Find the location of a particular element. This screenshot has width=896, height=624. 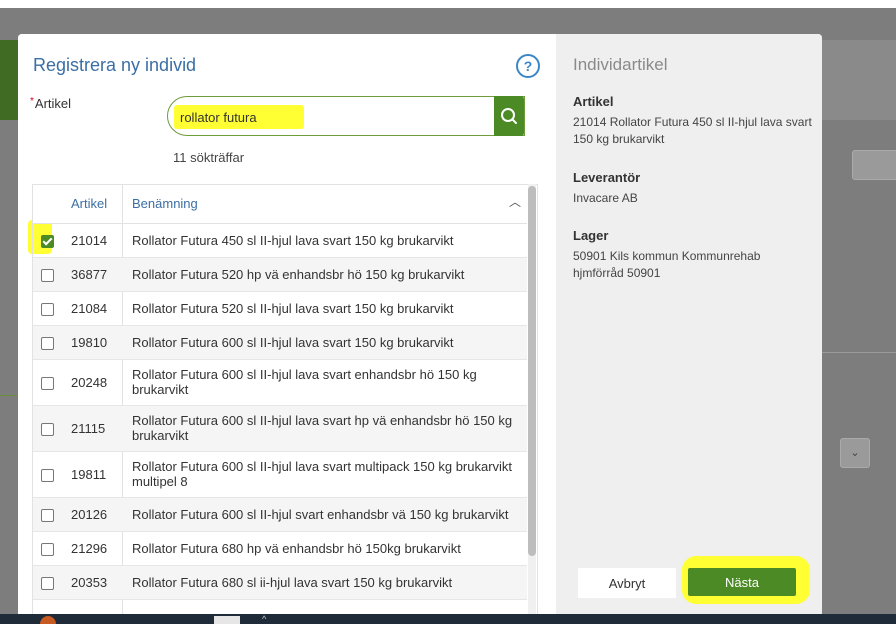

help-circle-icon: ? is located at coordinates (528, 66).